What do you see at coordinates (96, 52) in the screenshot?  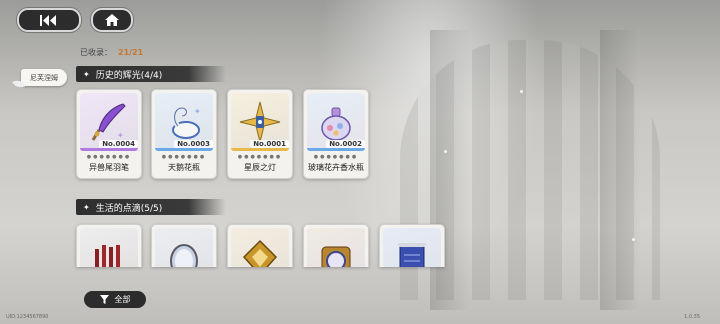 I see `collection-label: 已收录：` at bounding box center [96, 52].